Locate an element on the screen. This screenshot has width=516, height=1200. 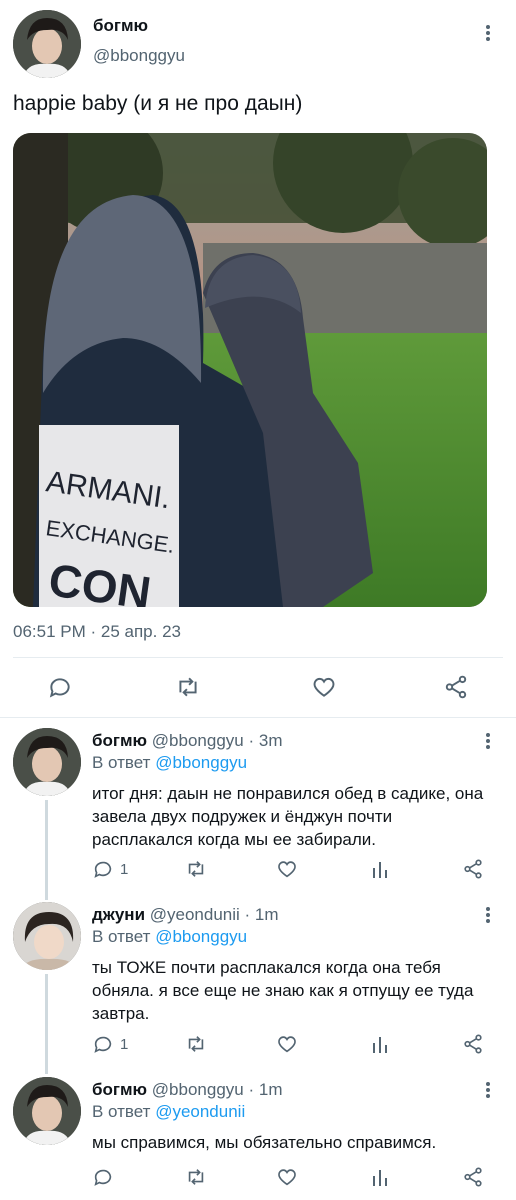
reply-header: джуни @yeondunii · 1m is located at coordinates (185, 915).